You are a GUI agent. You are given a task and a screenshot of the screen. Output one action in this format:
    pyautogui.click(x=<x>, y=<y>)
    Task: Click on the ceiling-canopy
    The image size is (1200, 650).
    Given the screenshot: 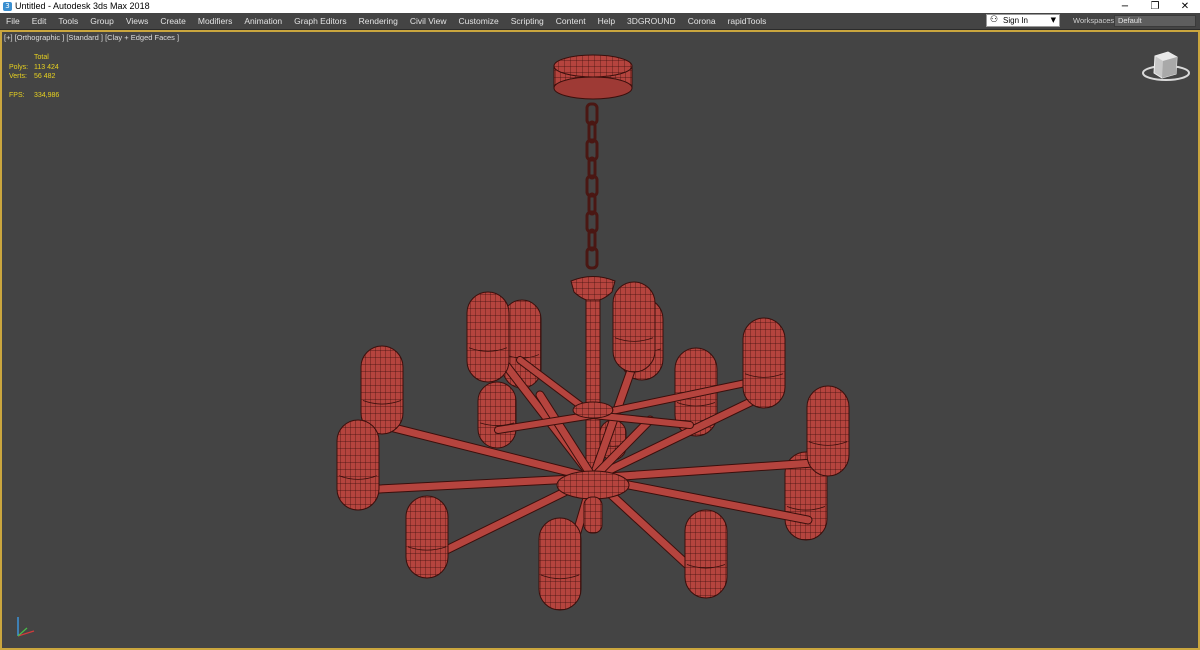 What is the action you would take?
    pyautogui.click(x=593, y=77)
    